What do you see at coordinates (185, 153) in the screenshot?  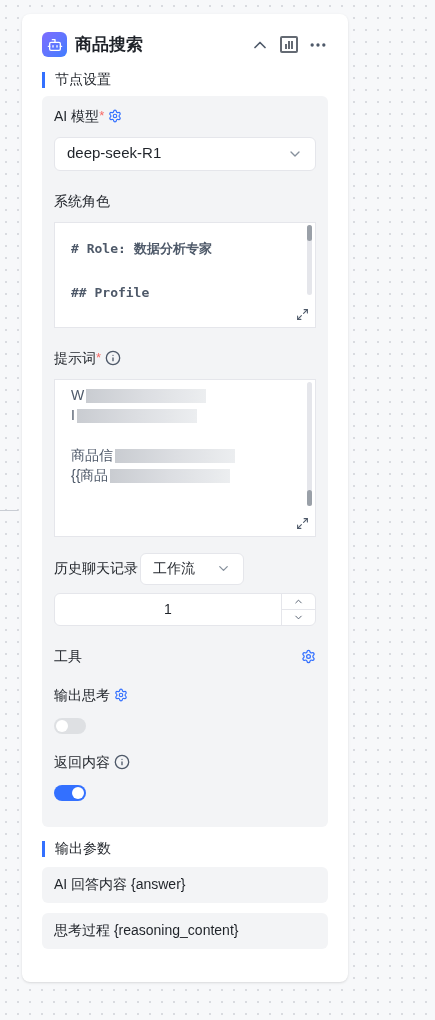 I see `model-select: deep-seek-R1` at bounding box center [185, 153].